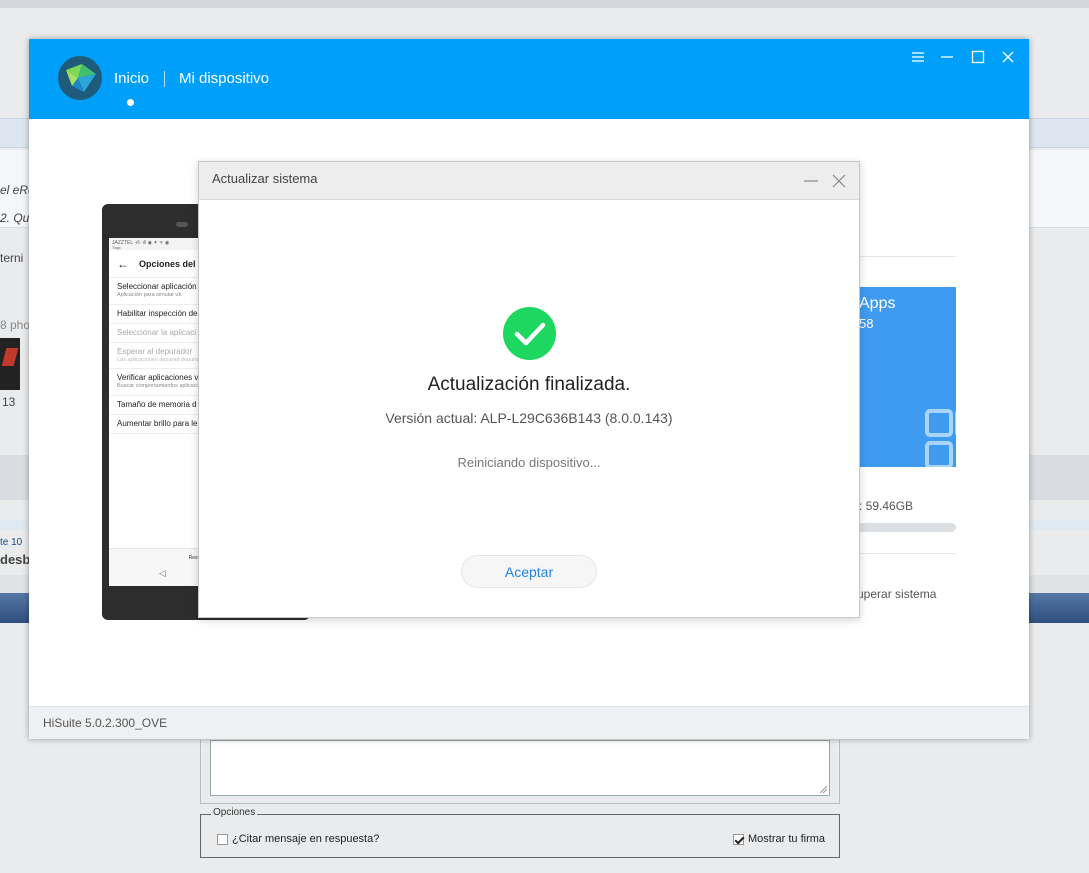 This screenshot has width=1089, height=873. What do you see at coordinates (529, 79) in the screenshot?
I see `hisuite-header: Inicio Mi dispositivo` at bounding box center [529, 79].